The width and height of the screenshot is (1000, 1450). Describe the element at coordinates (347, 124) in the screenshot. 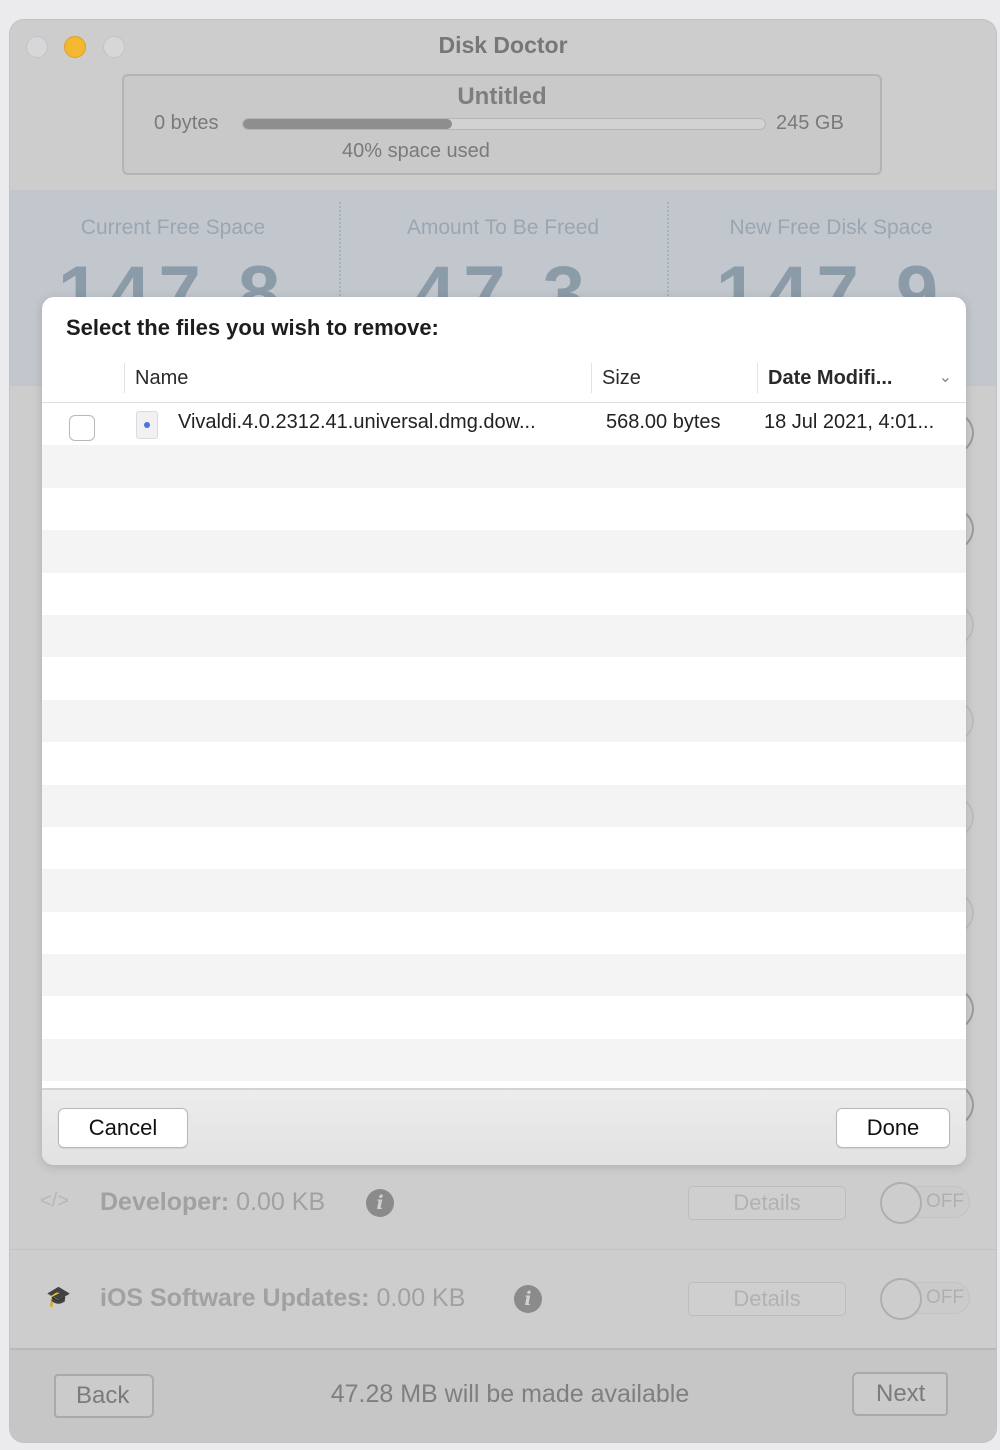

I see `disk-usage-bar-fill` at that location.